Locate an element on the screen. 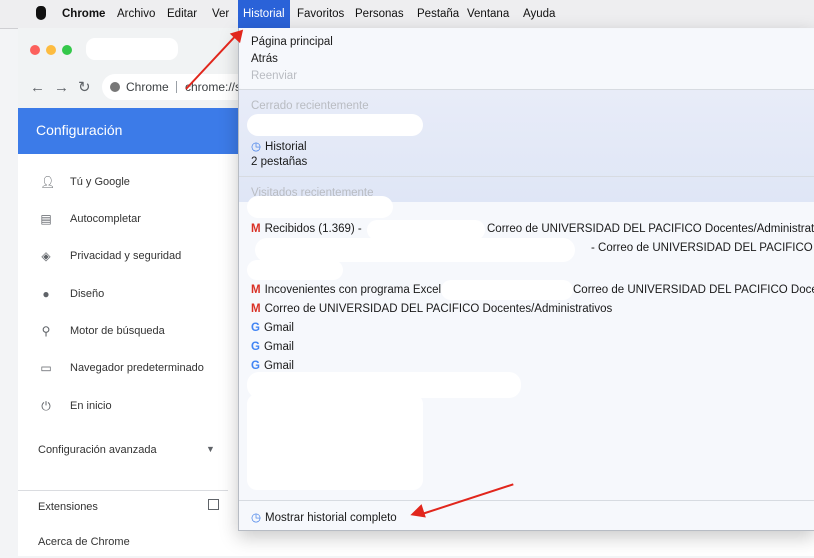 The image size is (814, 558). menu-archivo: Archivo is located at coordinates (136, 14).